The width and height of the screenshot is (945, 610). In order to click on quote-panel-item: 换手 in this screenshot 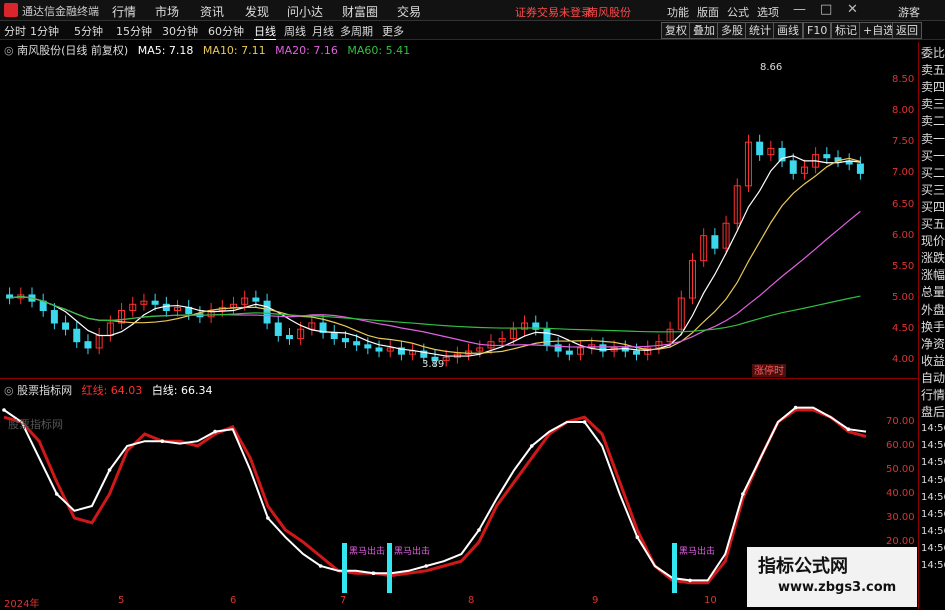, I will do `click(933, 327)`.